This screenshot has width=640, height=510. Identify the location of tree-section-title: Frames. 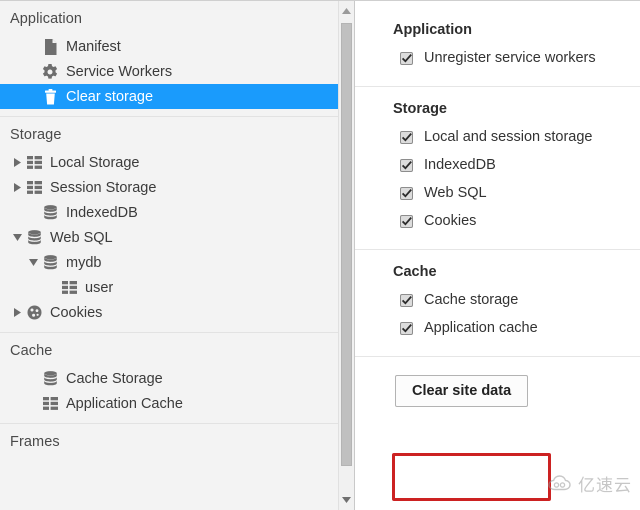
(35, 442).